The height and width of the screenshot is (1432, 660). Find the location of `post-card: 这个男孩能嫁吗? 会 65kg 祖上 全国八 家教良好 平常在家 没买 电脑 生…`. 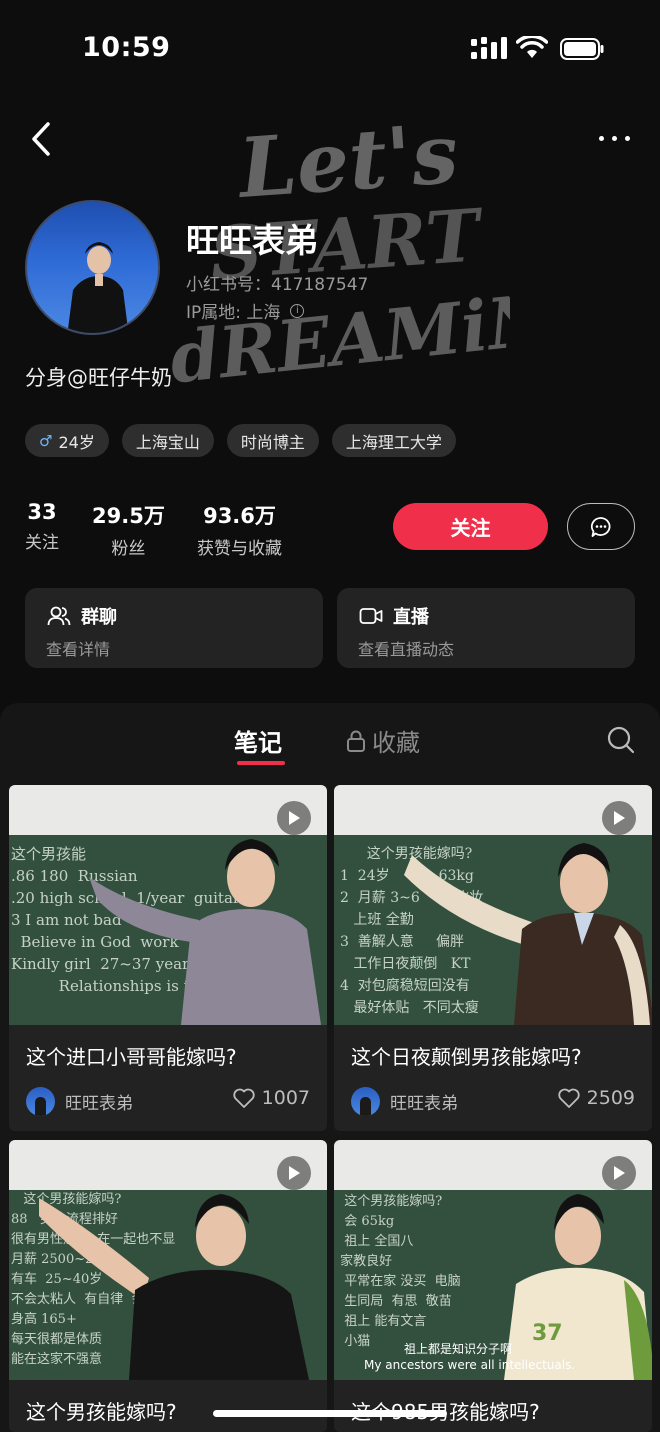

post-card: 这个男孩能嫁吗? 会 65kg 祖上 全国八 家教良好 平常在家 没买 电脑 生… is located at coordinates (493, 1286).